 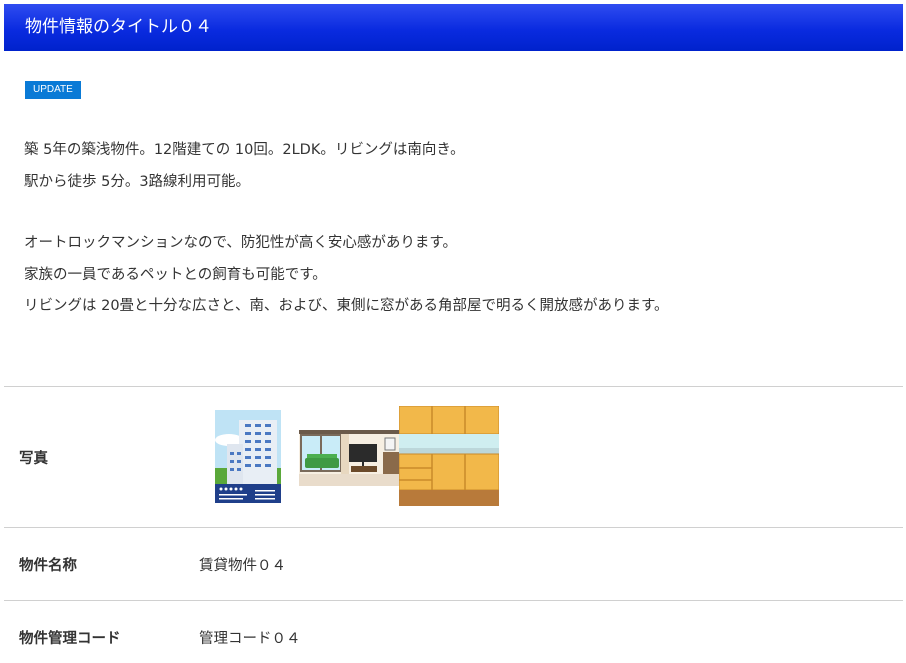 I want to click on description-line: オートロックマンションなので、防犯性が高く安心感があります。, so click(x=240, y=243).